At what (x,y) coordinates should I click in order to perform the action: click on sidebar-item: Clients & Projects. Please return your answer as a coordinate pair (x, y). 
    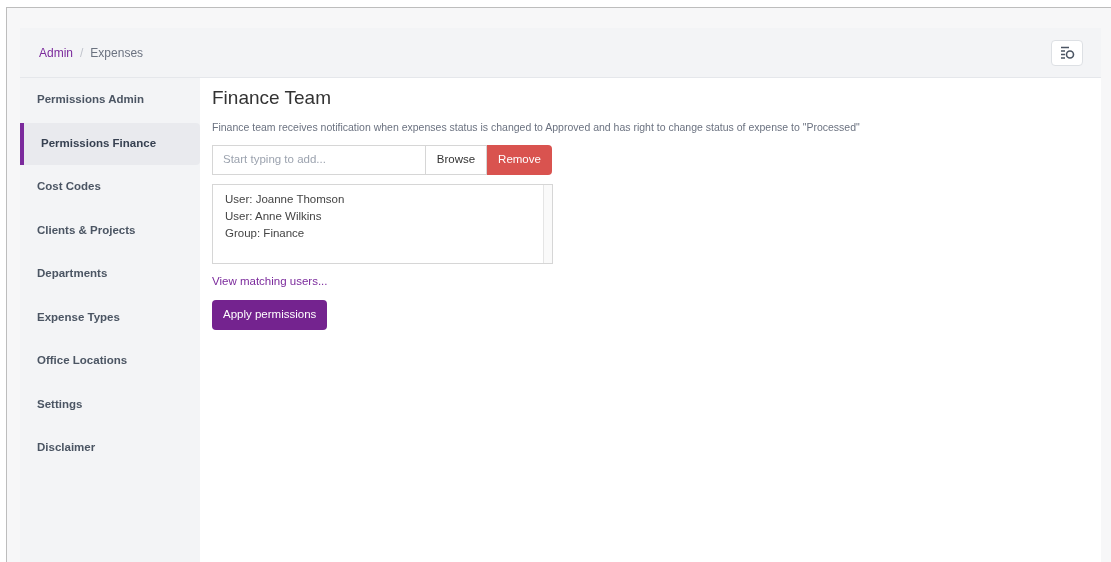
    Looking at the image, I should click on (110, 230).